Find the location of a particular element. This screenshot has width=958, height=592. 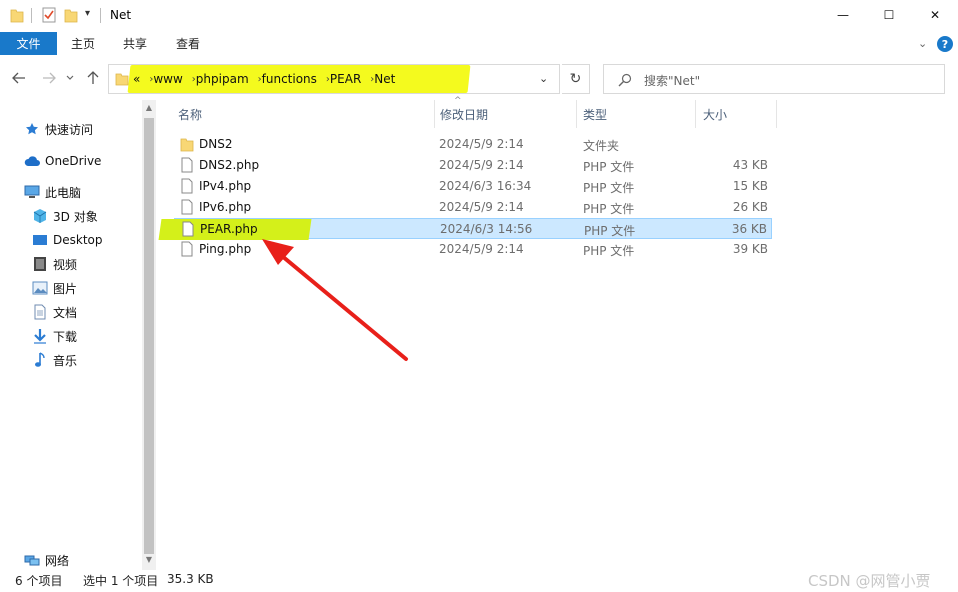

refresh-button: ↻ is located at coordinates (576, 79).